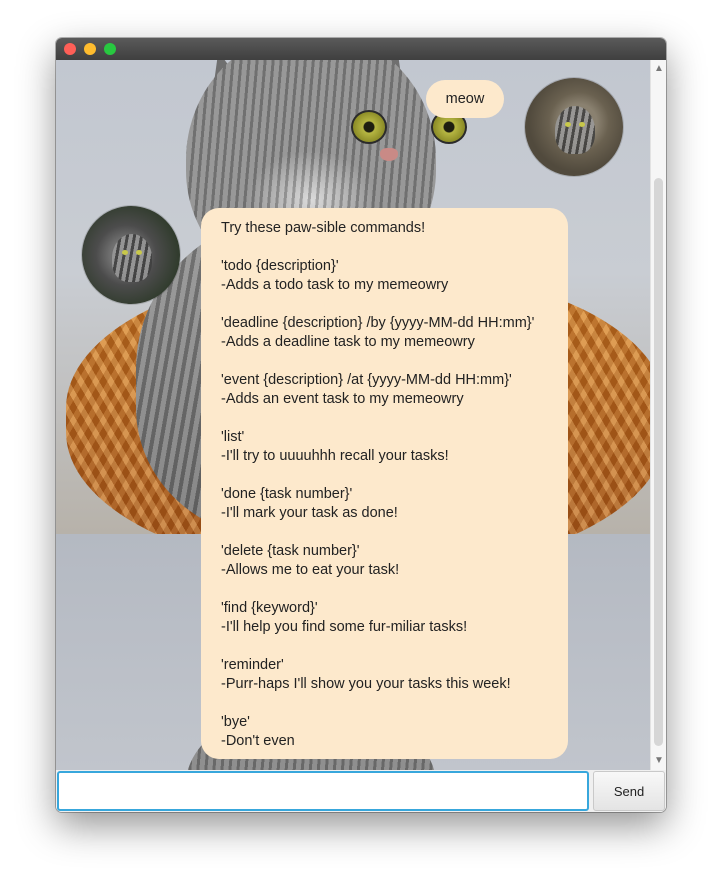 This screenshot has height=887, width=722. I want to click on maximize-window-button, so click(110, 49).